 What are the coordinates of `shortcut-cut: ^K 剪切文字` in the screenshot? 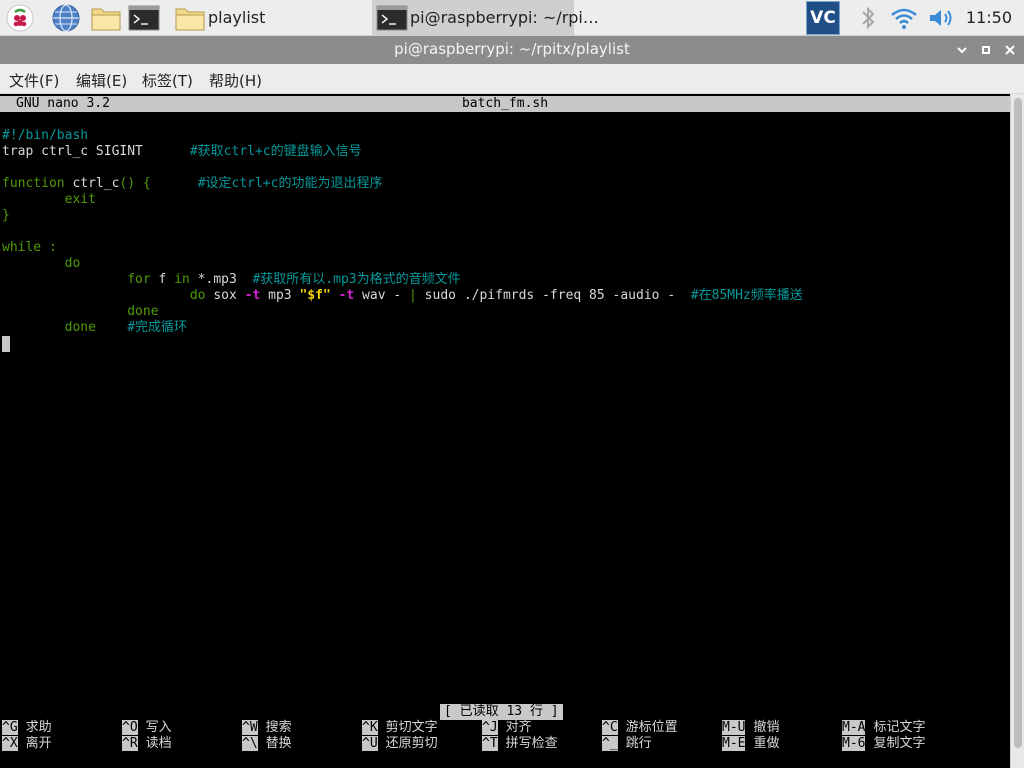 It's located at (400, 728).